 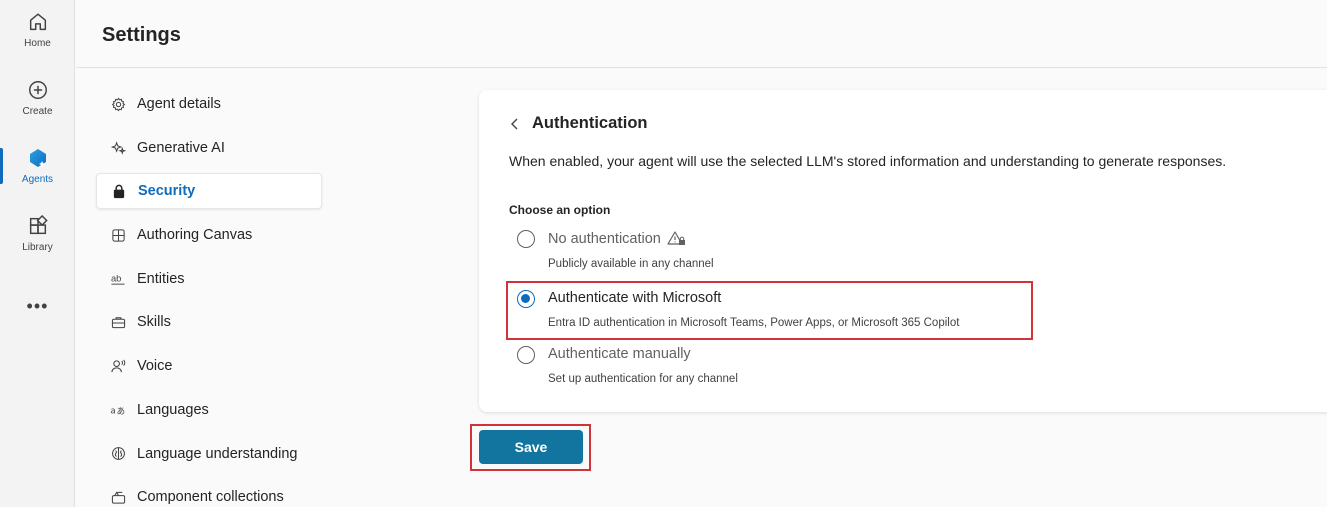 I want to click on person-voice-icon, so click(x=118, y=366).